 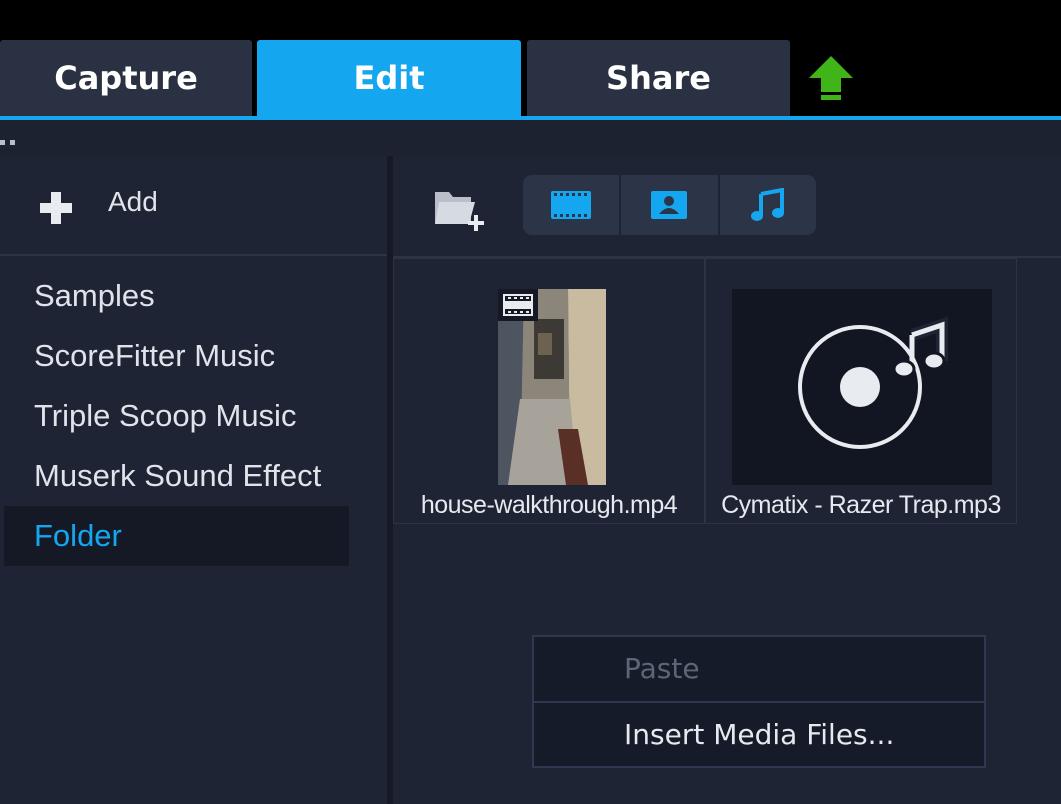 I want to click on library-item-folder: Folder, so click(x=176, y=536).